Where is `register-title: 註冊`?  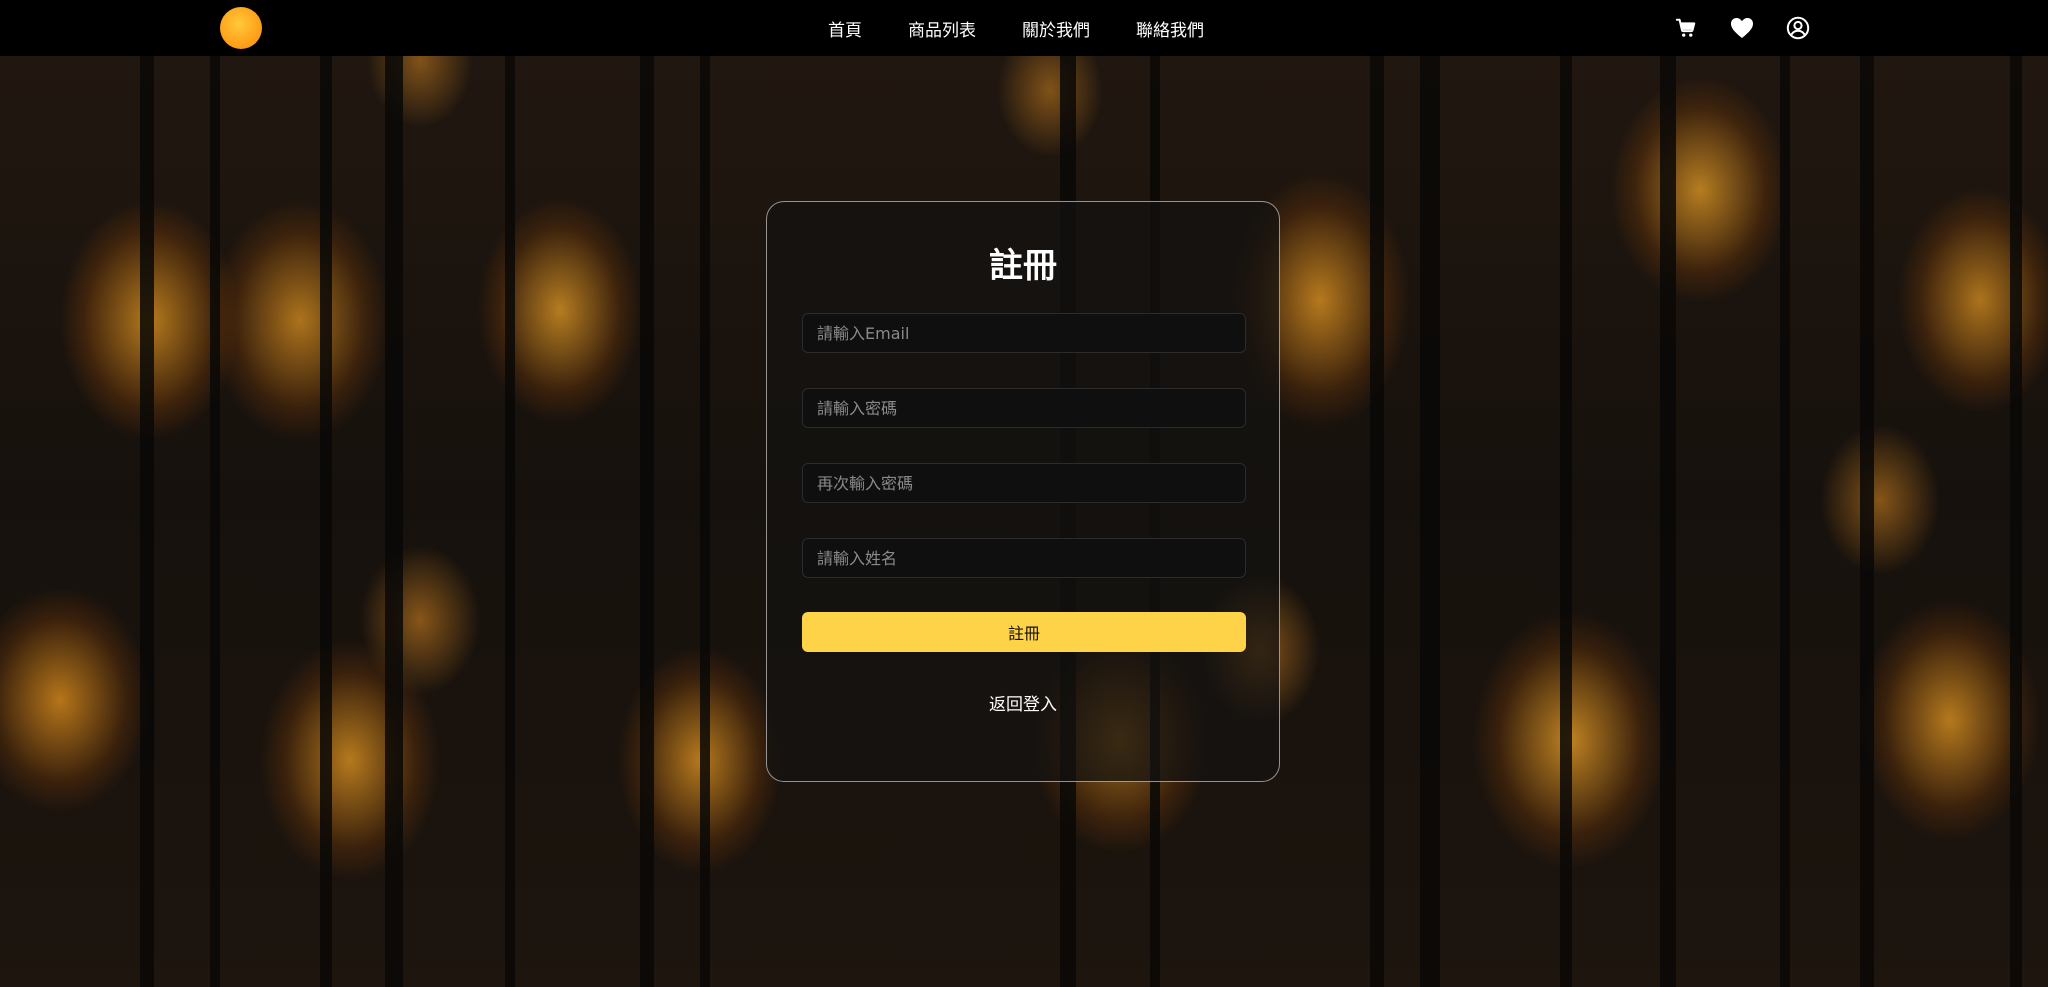 register-title: 註冊 is located at coordinates (1023, 266).